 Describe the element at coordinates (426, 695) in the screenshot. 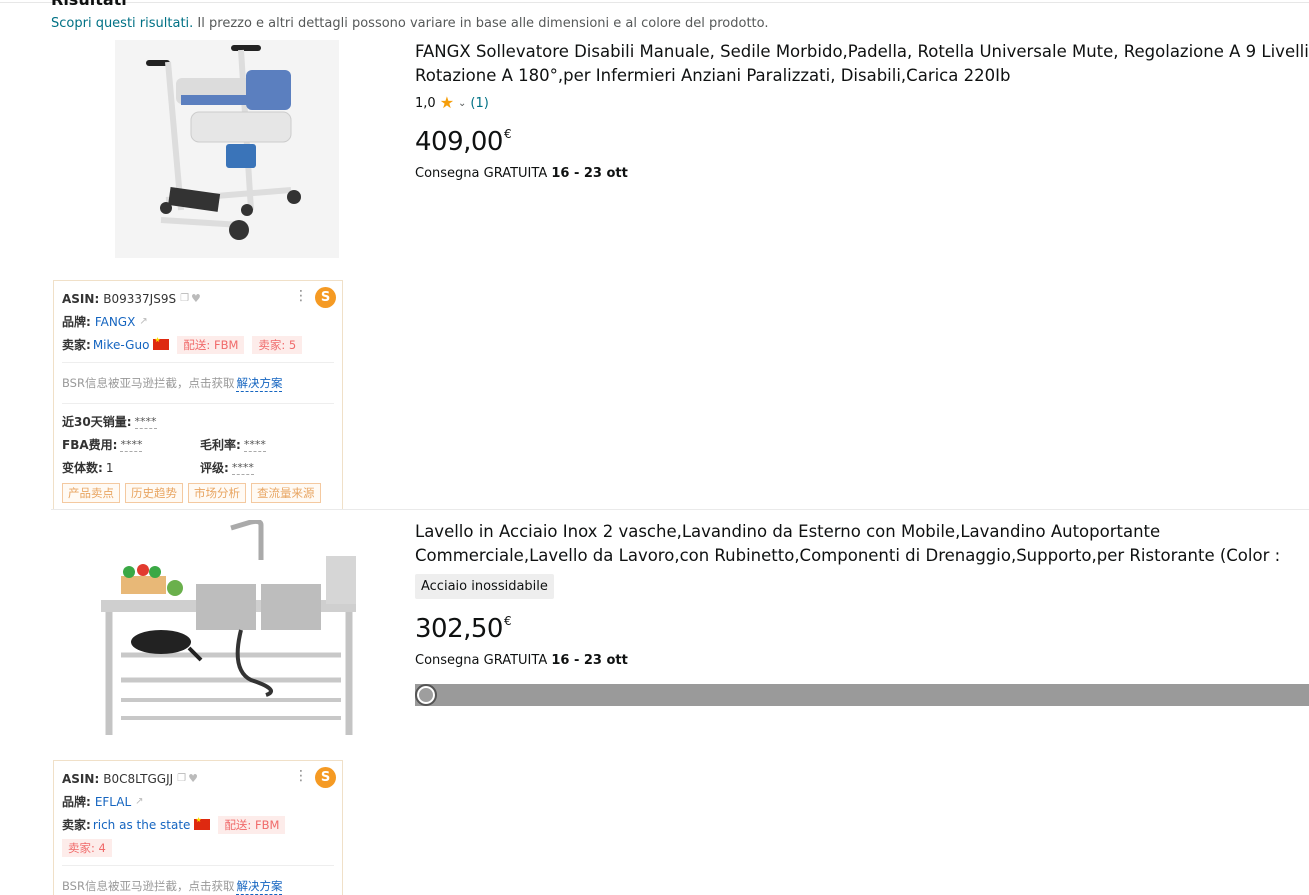

I see `color-swatch-selected` at that location.